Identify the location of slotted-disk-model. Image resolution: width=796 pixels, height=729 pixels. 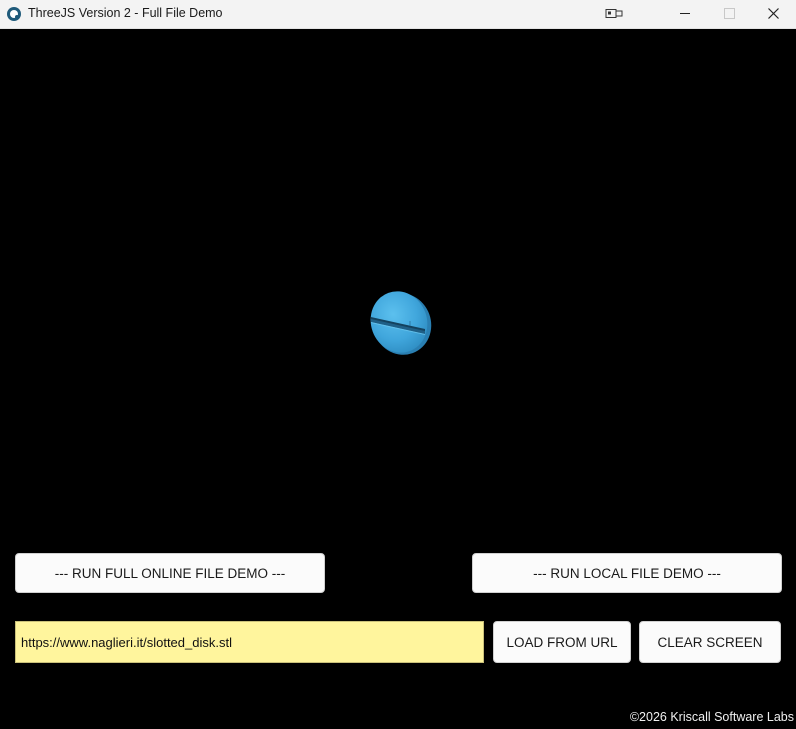
(401, 323).